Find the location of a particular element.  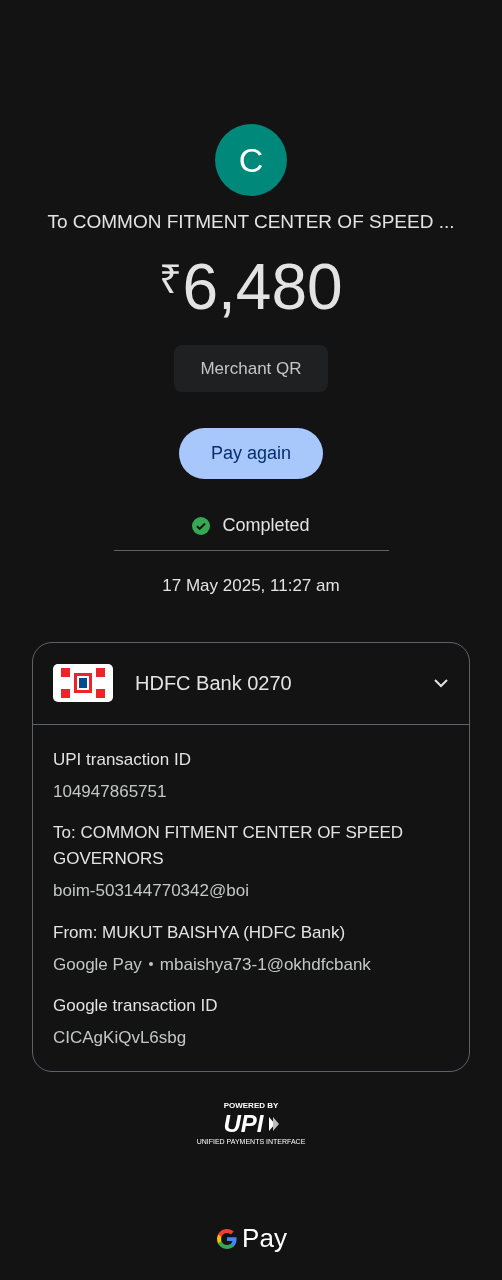

detail-value: Google Pay is located at coordinates (97, 964).